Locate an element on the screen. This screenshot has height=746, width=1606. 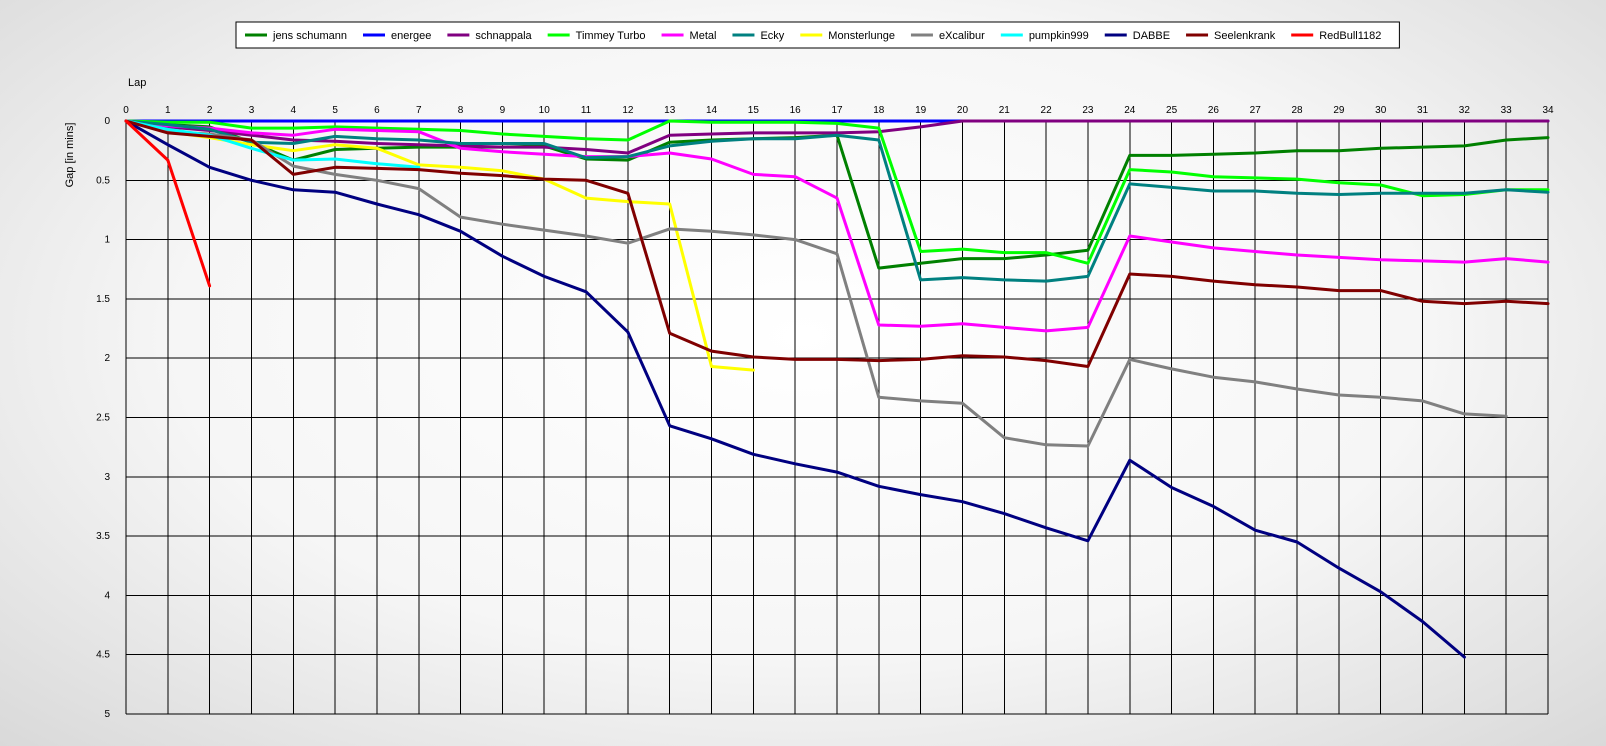
x-tick-label: 0 is located at coordinates (126, 110).